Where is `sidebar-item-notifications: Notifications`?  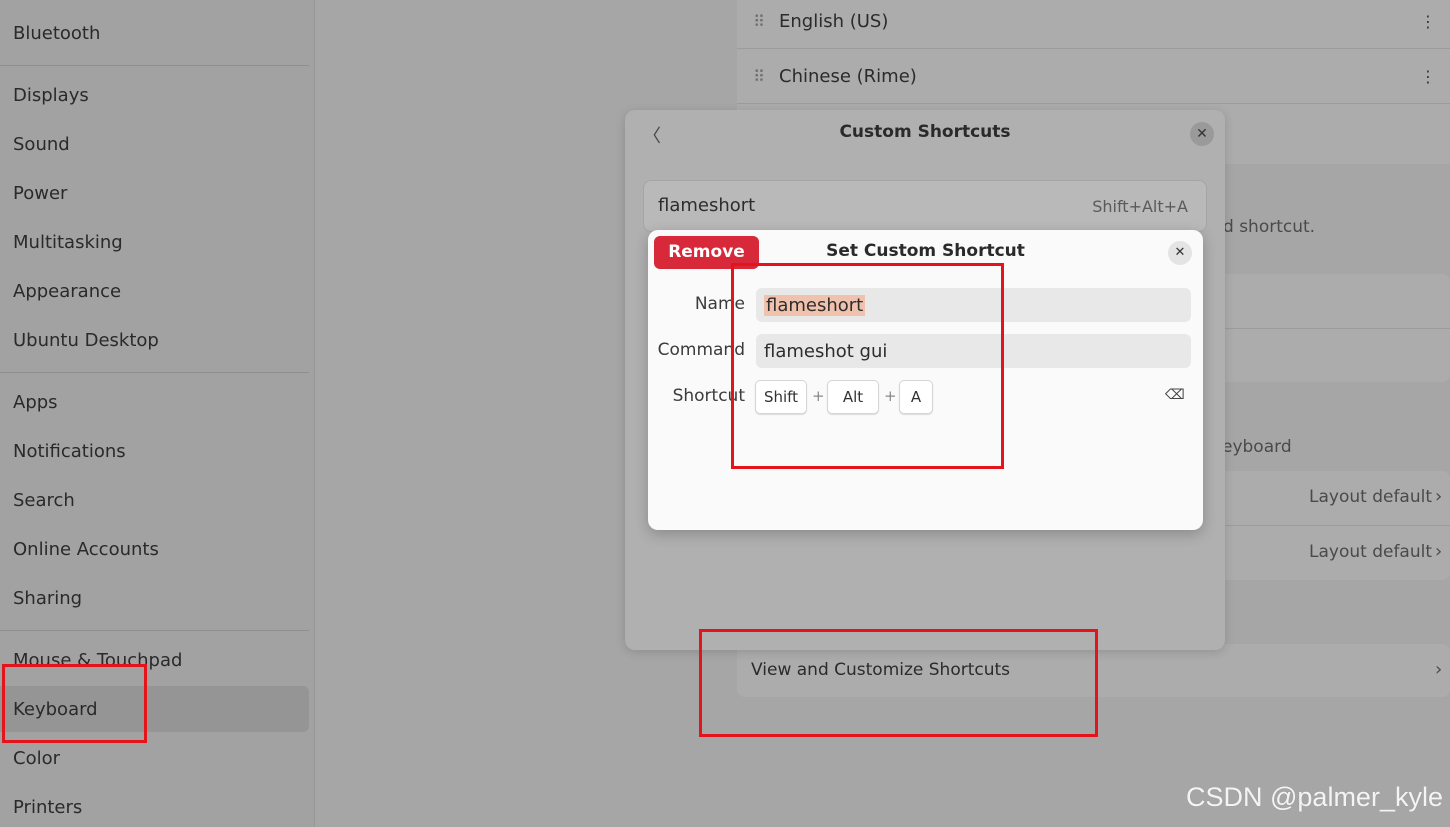
sidebar-item-notifications: Notifications is located at coordinates (154, 451).